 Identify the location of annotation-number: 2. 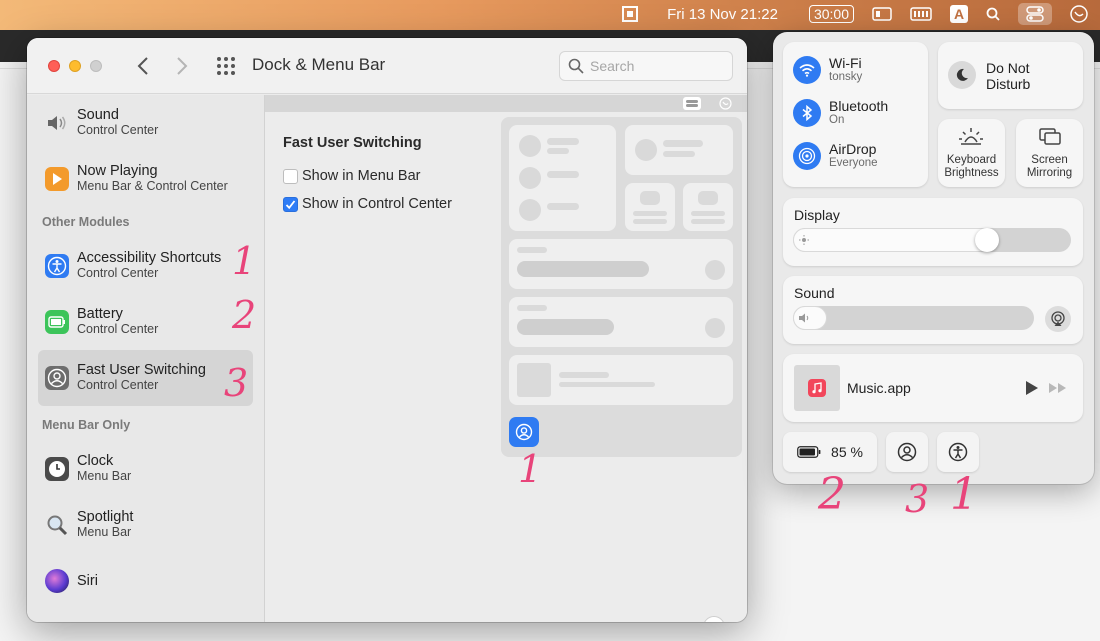
(832, 494).